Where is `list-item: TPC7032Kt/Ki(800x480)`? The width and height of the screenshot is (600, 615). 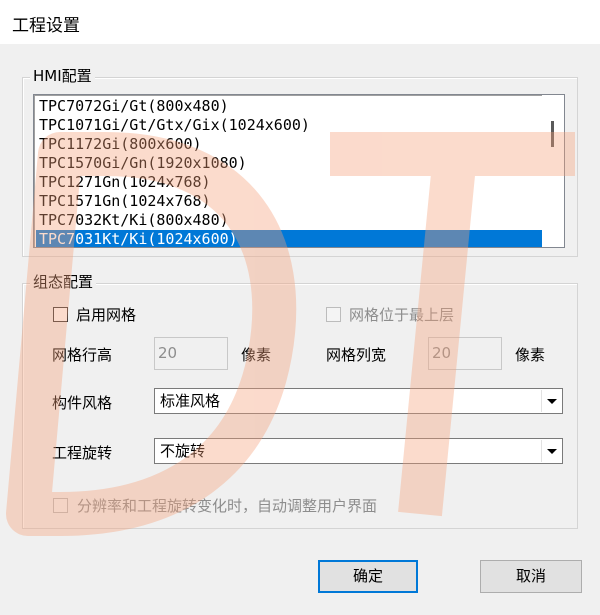 list-item: TPC7032Kt/Ki(800x480) is located at coordinates (289, 220).